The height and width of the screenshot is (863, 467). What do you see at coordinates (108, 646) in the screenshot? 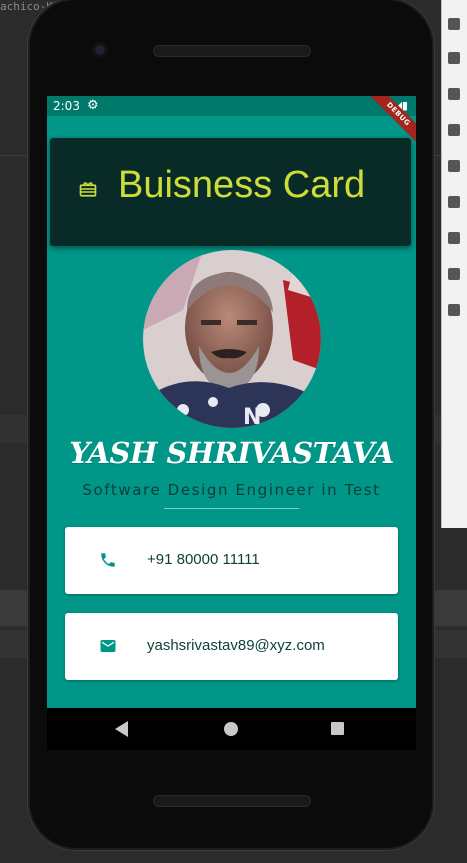
I see `email-icon` at bounding box center [108, 646].